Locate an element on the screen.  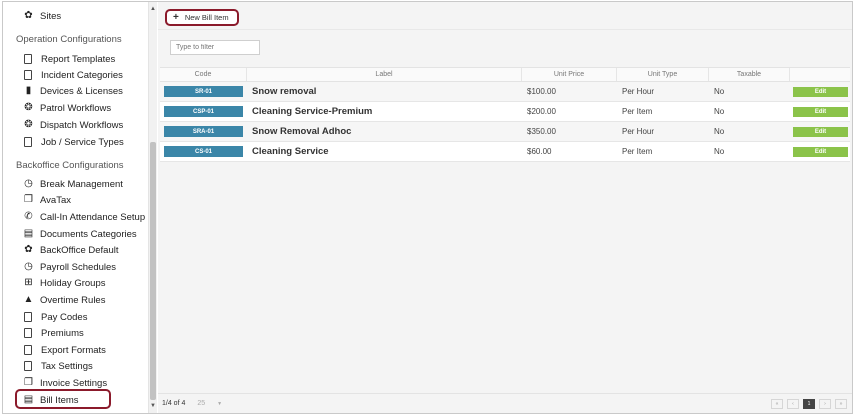
column-header-actions is located at coordinates (820, 74).